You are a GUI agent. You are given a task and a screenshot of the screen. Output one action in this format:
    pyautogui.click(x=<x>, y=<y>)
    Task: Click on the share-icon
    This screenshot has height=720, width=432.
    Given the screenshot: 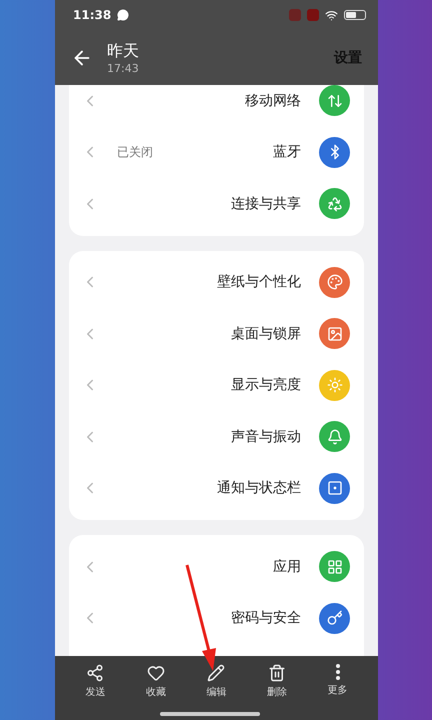 What is the action you would take?
    pyautogui.click(x=95, y=673)
    